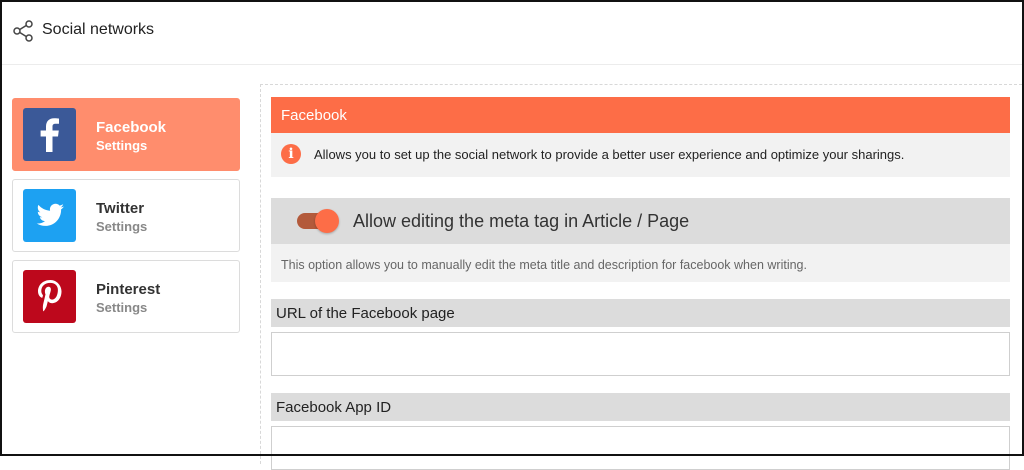  What do you see at coordinates (120, 208) in the screenshot?
I see `sidebar-item-label: Twitter` at bounding box center [120, 208].